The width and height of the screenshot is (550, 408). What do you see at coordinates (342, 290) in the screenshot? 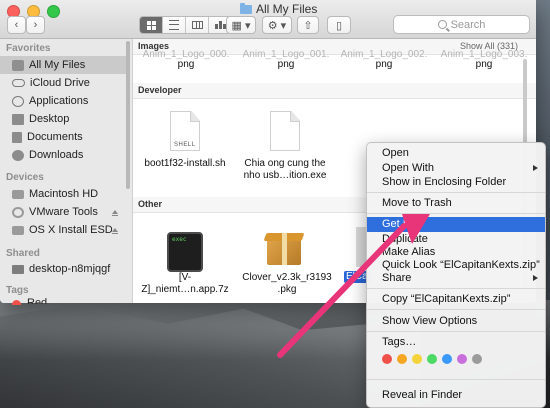
I see `annotation-arrow-shaft` at bounding box center [342, 290].